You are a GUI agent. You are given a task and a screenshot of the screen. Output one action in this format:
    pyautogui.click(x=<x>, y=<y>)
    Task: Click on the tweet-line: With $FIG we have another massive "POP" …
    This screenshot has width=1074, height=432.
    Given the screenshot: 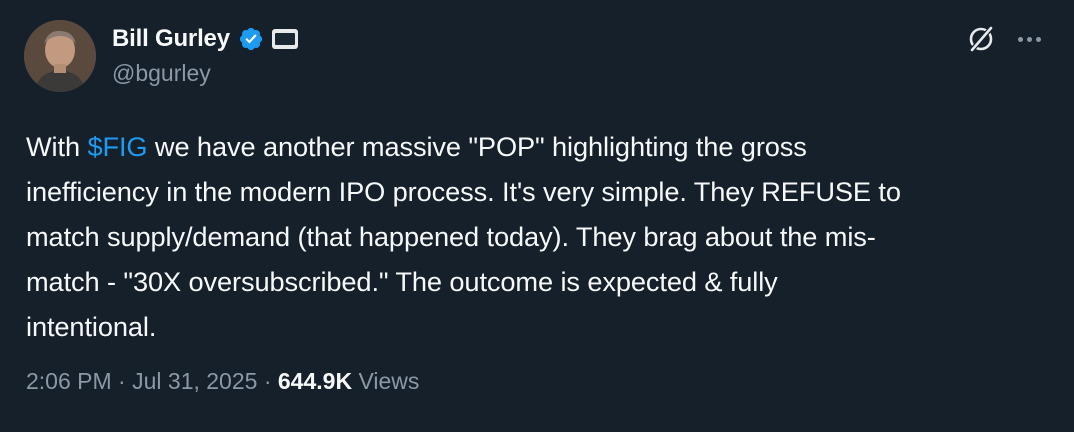 What is the action you would take?
    pyautogui.click(x=541, y=146)
    